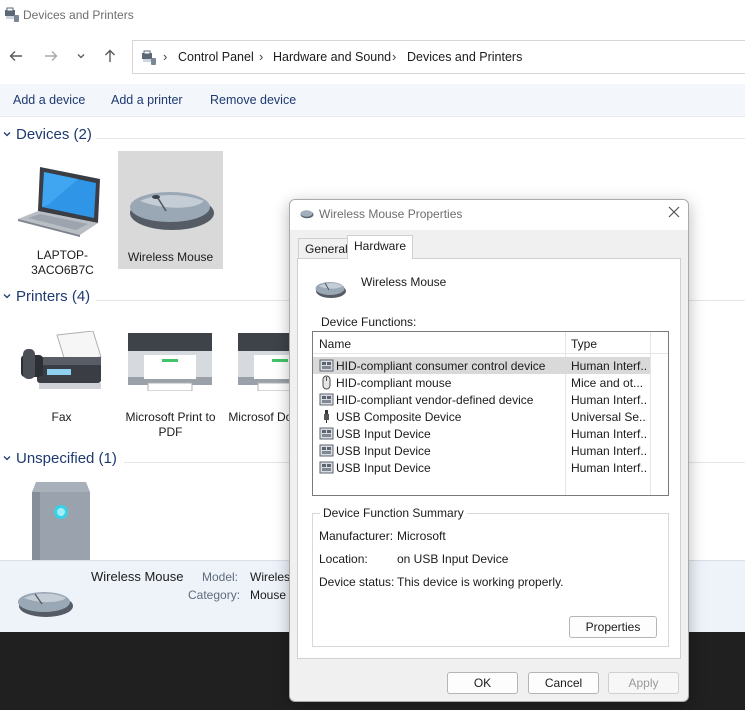  I want to click on window-title: Devices and Printers, so click(78, 15).